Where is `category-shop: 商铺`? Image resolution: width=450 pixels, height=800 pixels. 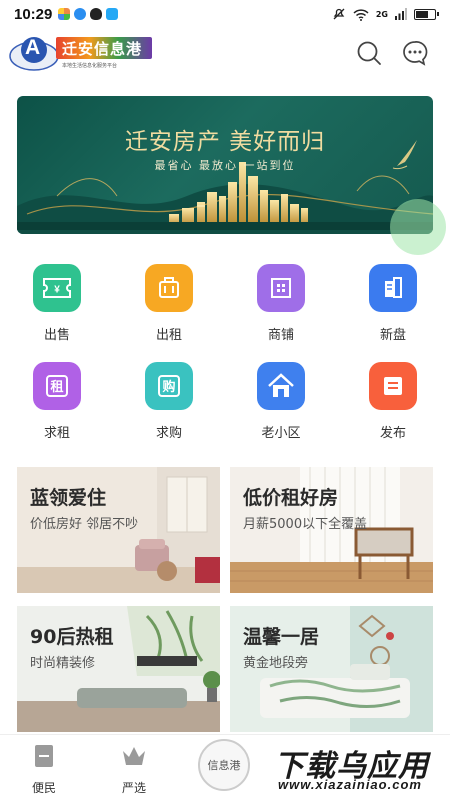 category-shop: 商铺 is located at coordinates (281, 303).